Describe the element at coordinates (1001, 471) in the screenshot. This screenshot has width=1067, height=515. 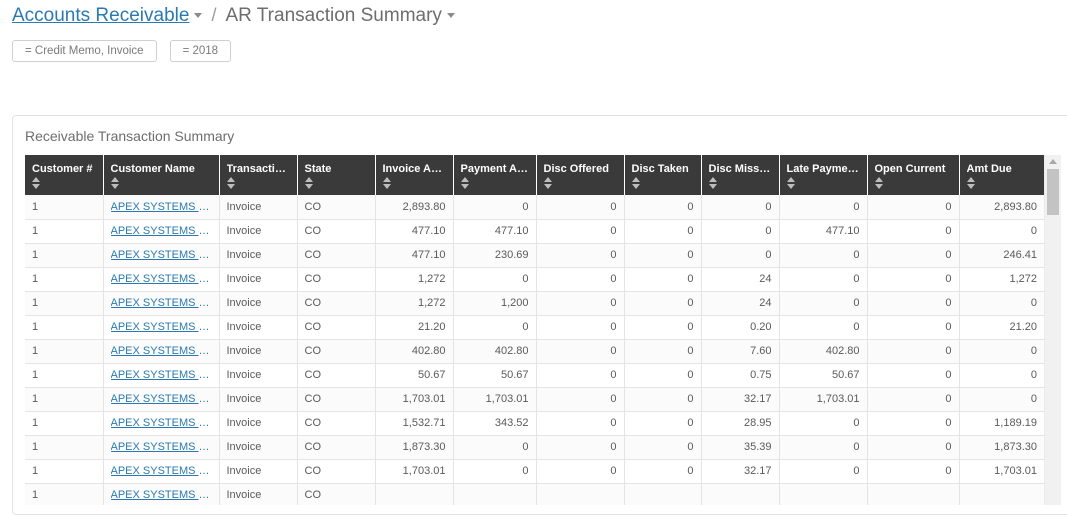
I see `table-cell: 1,703.01` at that location.